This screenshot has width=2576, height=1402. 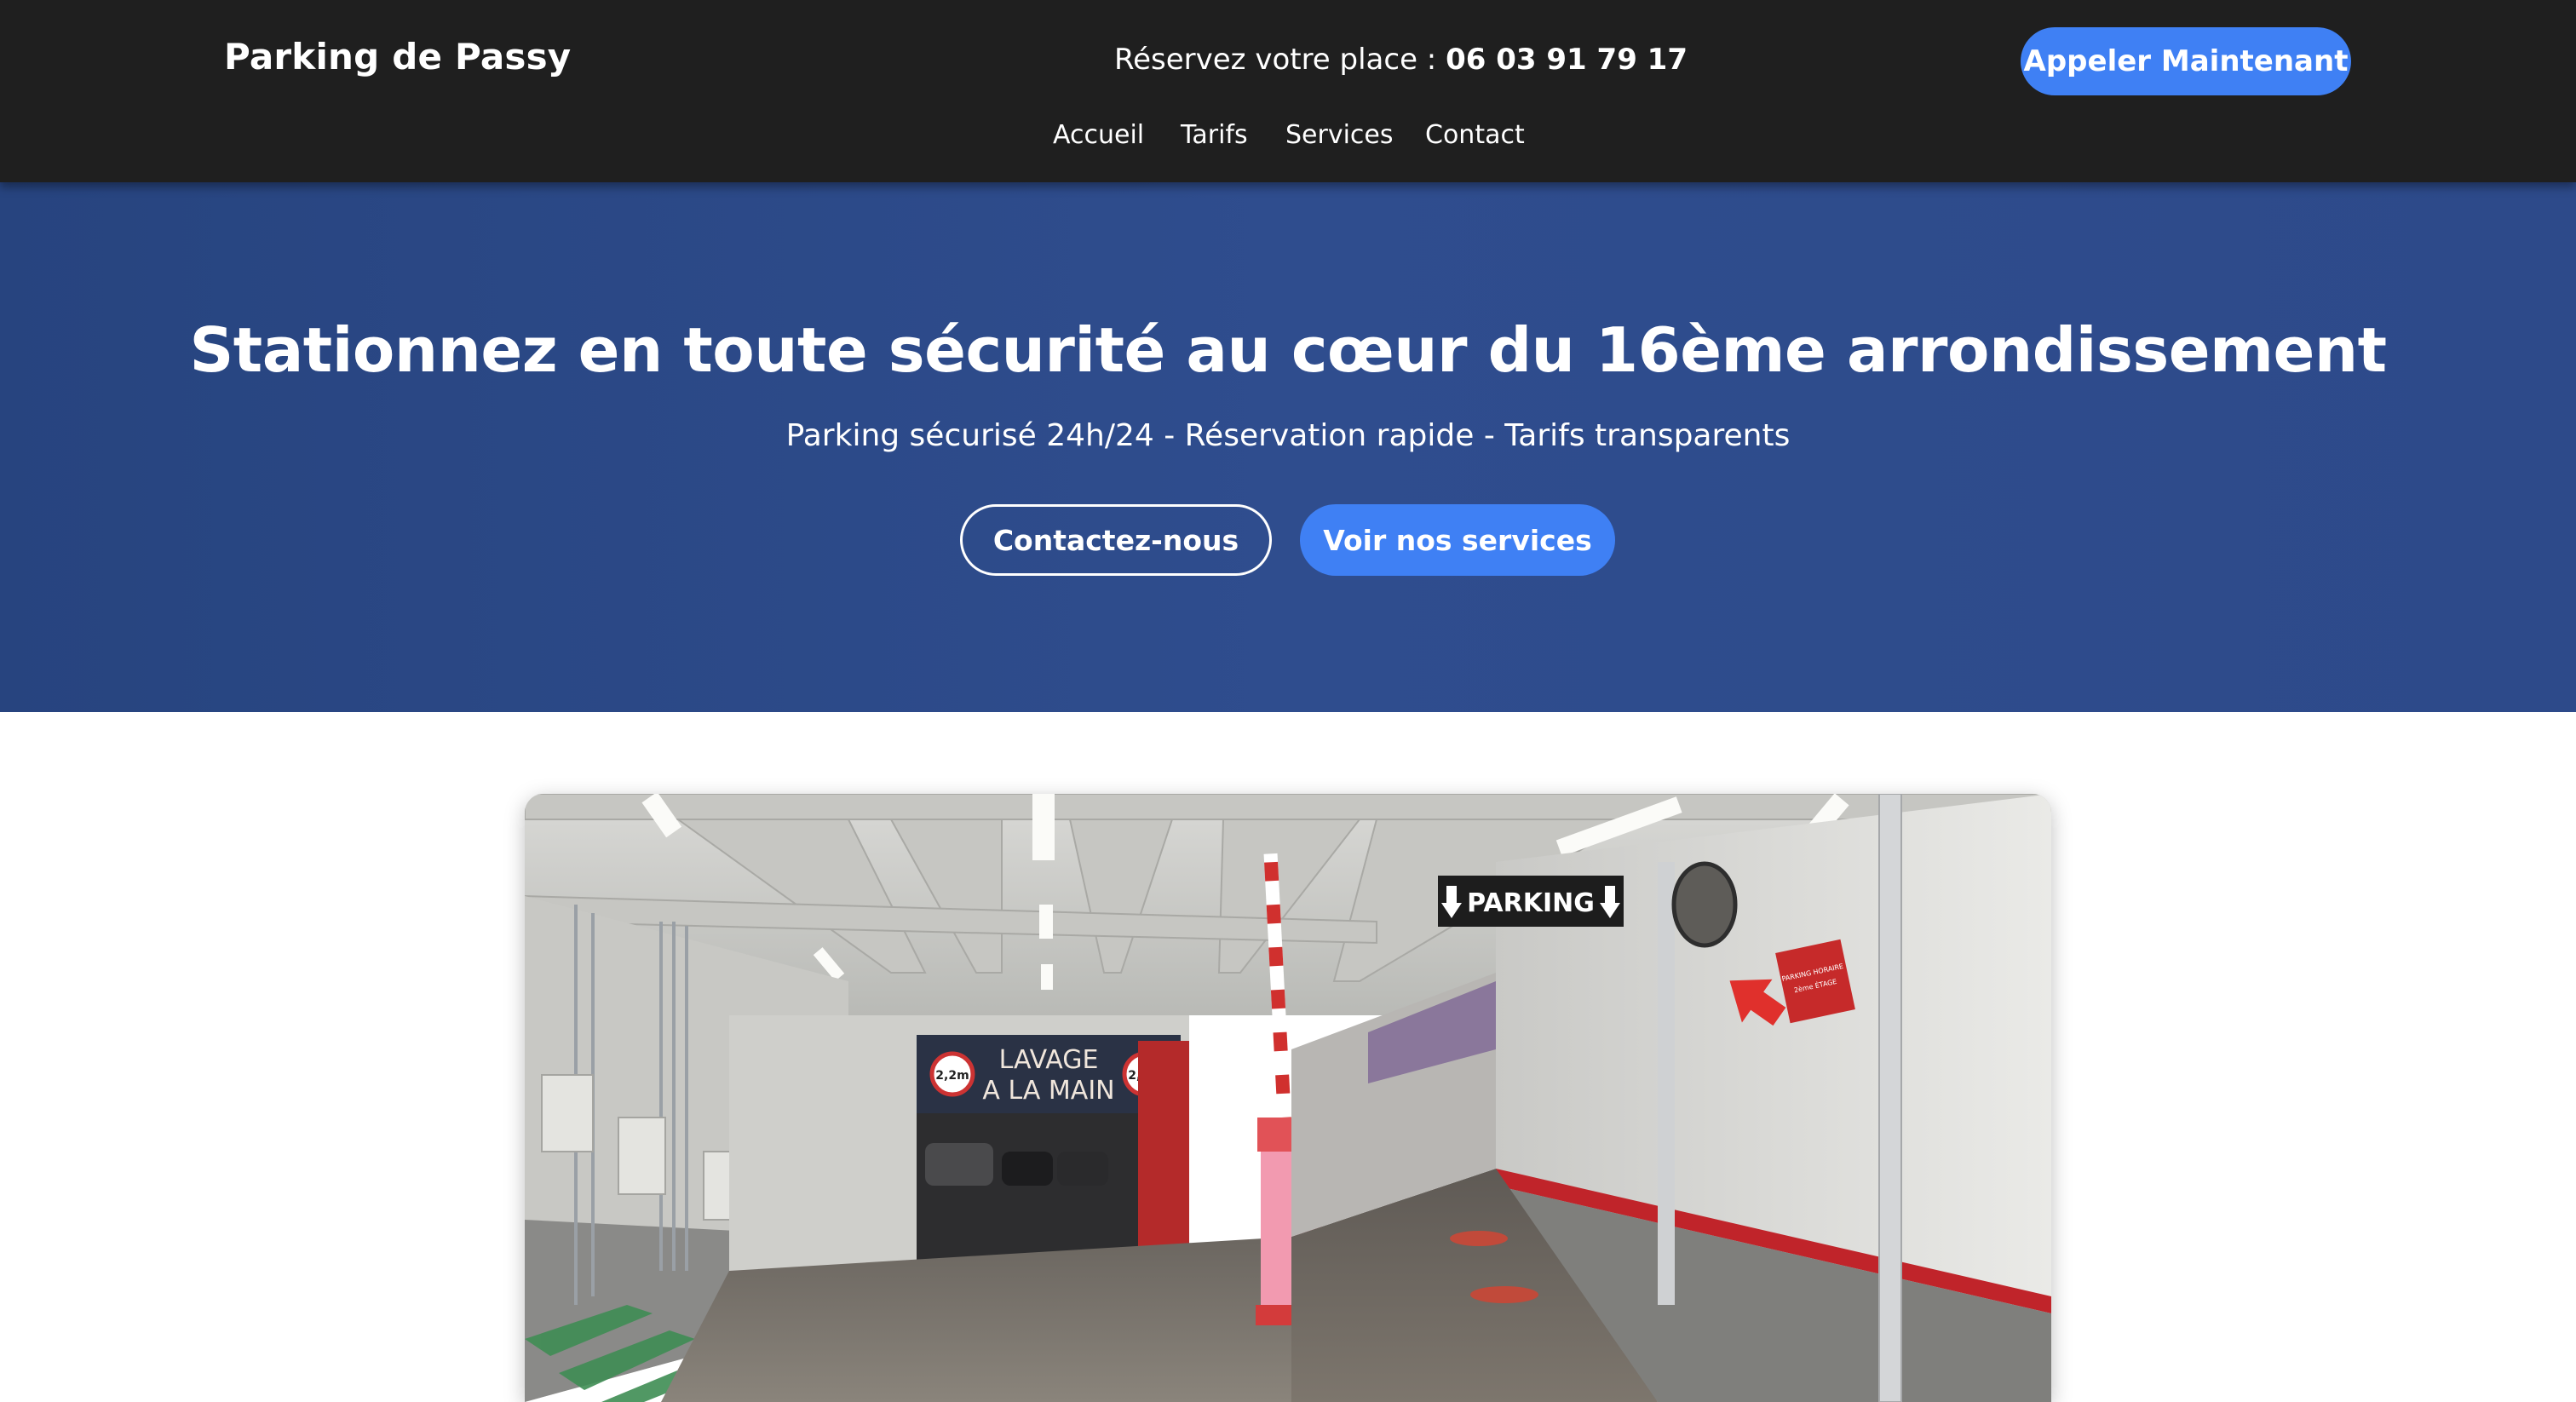 What do you see at coordinates (1479, 1238) in the screenshot?
I see `floor-marker` at bounding box center [1479, 1238].